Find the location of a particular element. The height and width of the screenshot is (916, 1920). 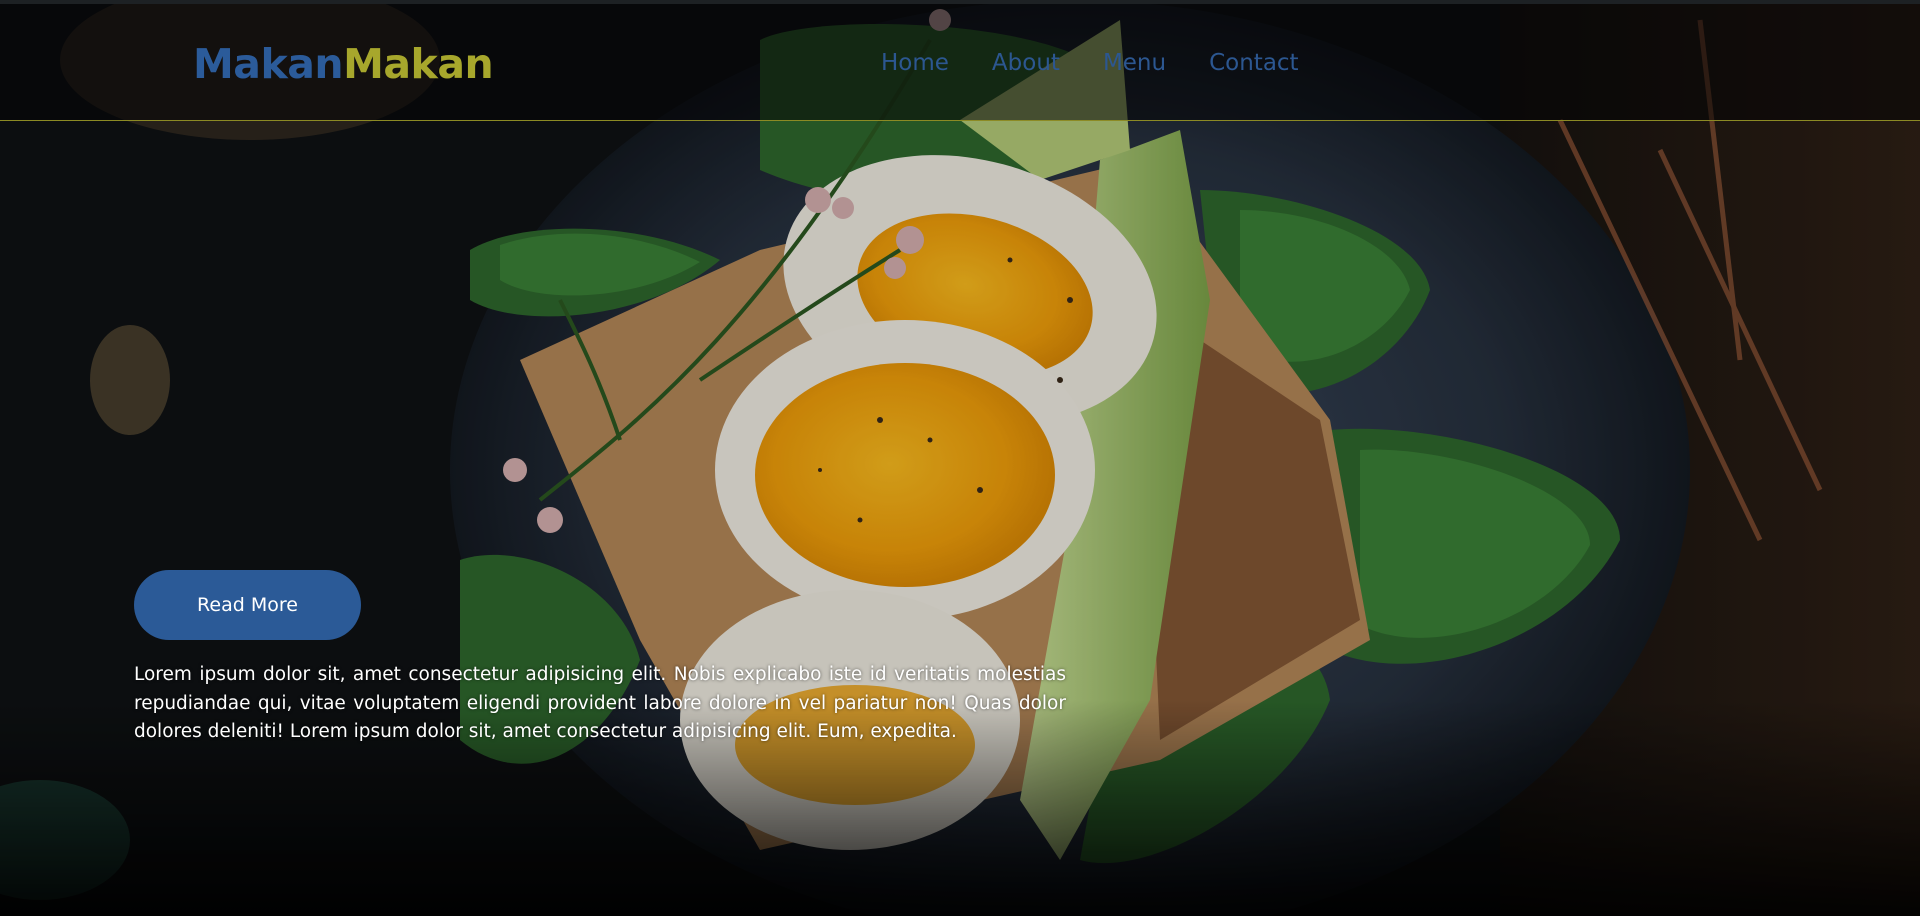

nav-link-menu: Menu is located at coordinates (1134, 63).